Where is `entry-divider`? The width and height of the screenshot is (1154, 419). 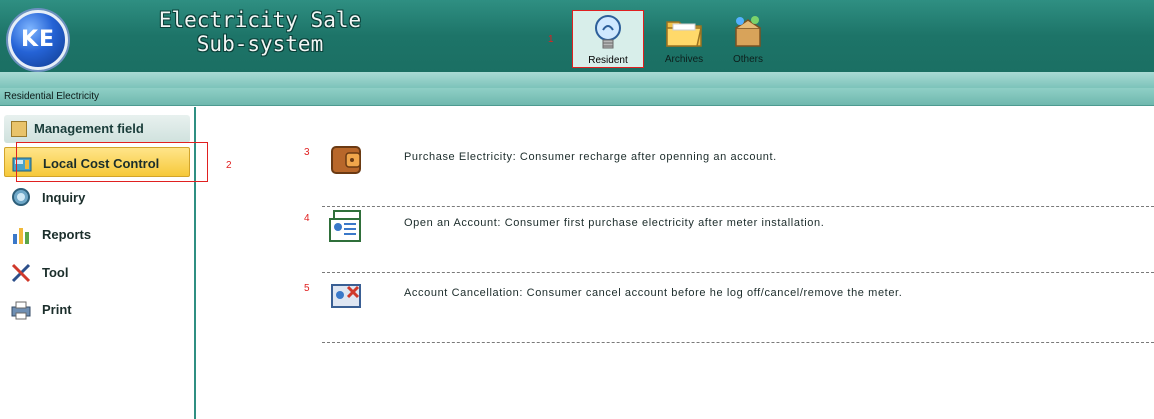 entry-divider is located at coordinates (738, 342).